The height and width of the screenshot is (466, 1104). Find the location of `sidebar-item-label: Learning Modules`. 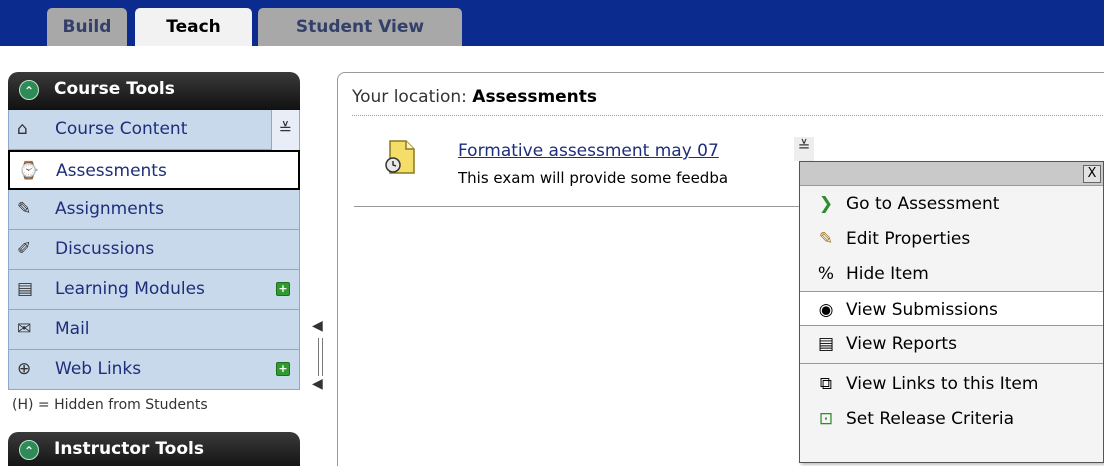

sidebar-item-label: Learning Modules is located at coordinates (130, 289).